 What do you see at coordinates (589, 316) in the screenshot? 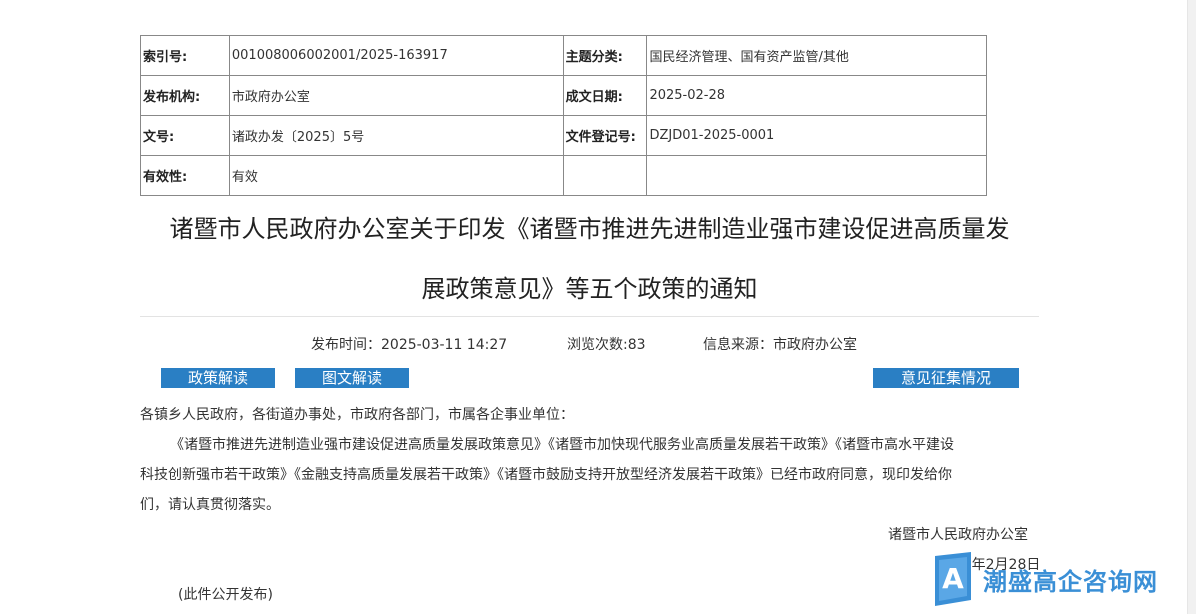
I see `title-divider` at bounding box center [589, 316].